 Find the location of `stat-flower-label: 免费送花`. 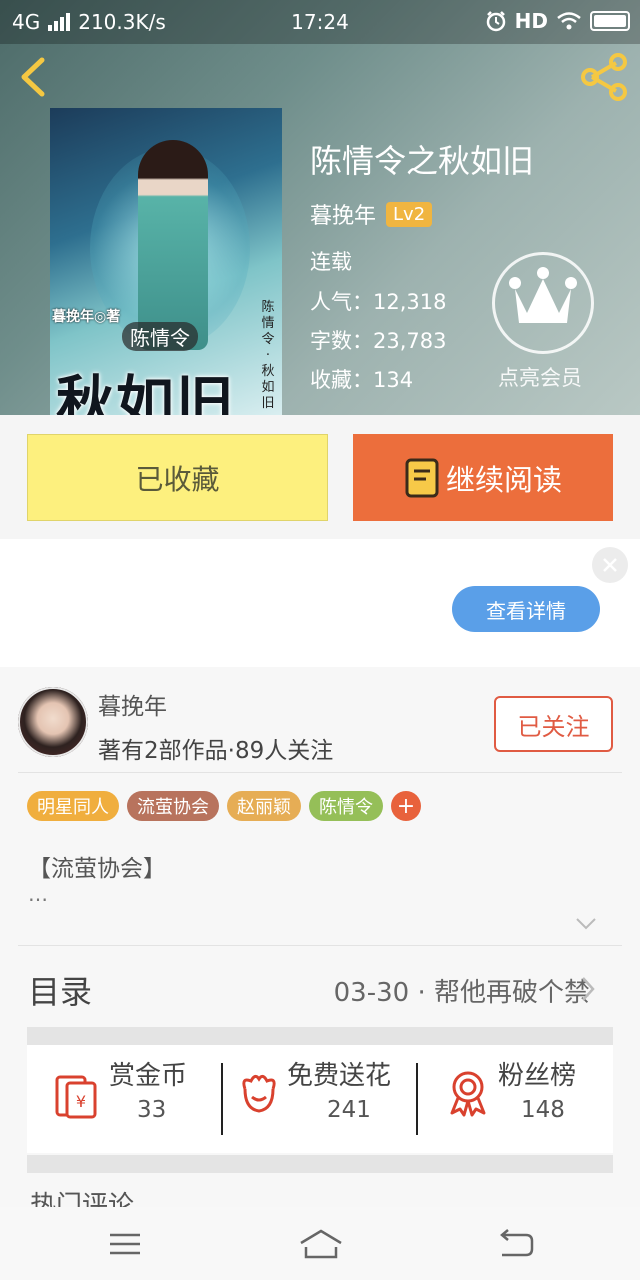

stat-flower-label: 免费送花 is located at coordinates (339, 1076).